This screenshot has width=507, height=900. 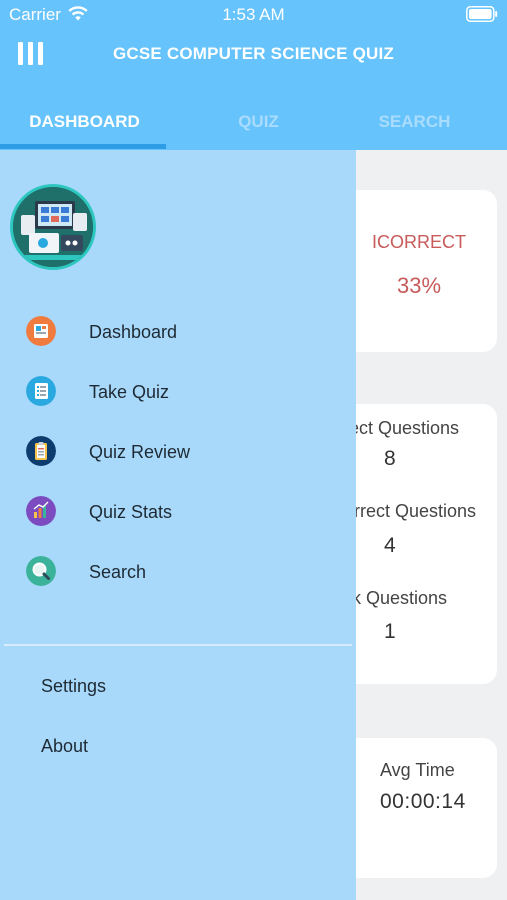 What do you see at coordinates (178, 396) in the screenshot?
I see `drawer-item-take-quiz: Take Quiz` at bounding box center [178, 396].